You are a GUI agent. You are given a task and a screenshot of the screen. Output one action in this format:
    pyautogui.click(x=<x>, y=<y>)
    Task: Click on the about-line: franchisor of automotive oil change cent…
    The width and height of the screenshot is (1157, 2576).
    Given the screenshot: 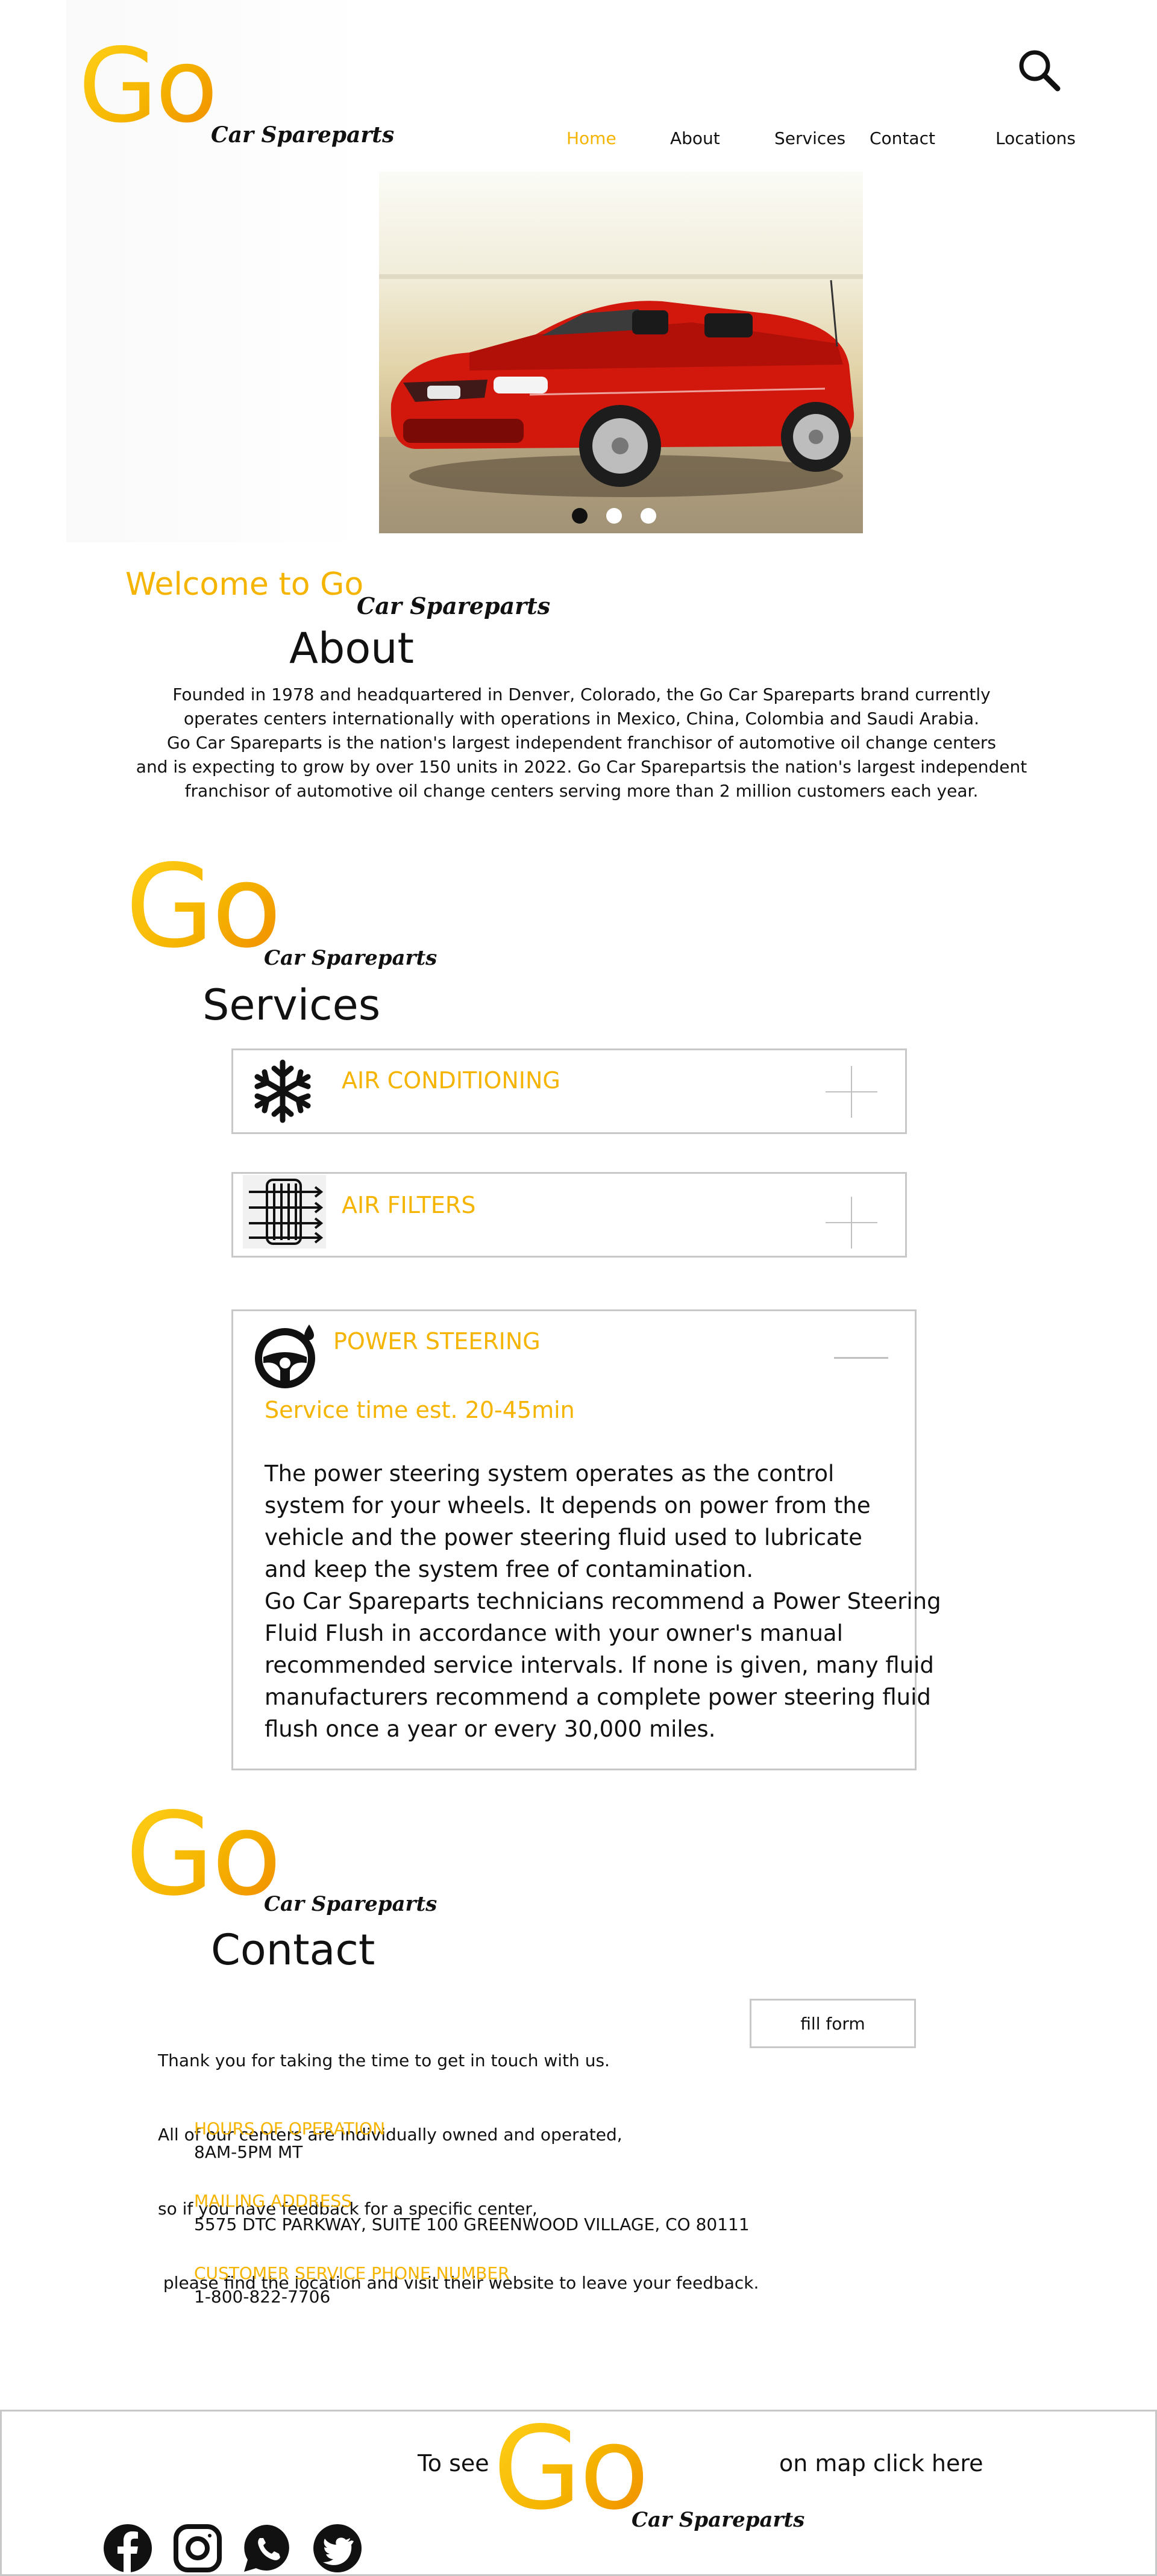 What is the action you would take?
    pyautogui.click(x=581, y=791)
    